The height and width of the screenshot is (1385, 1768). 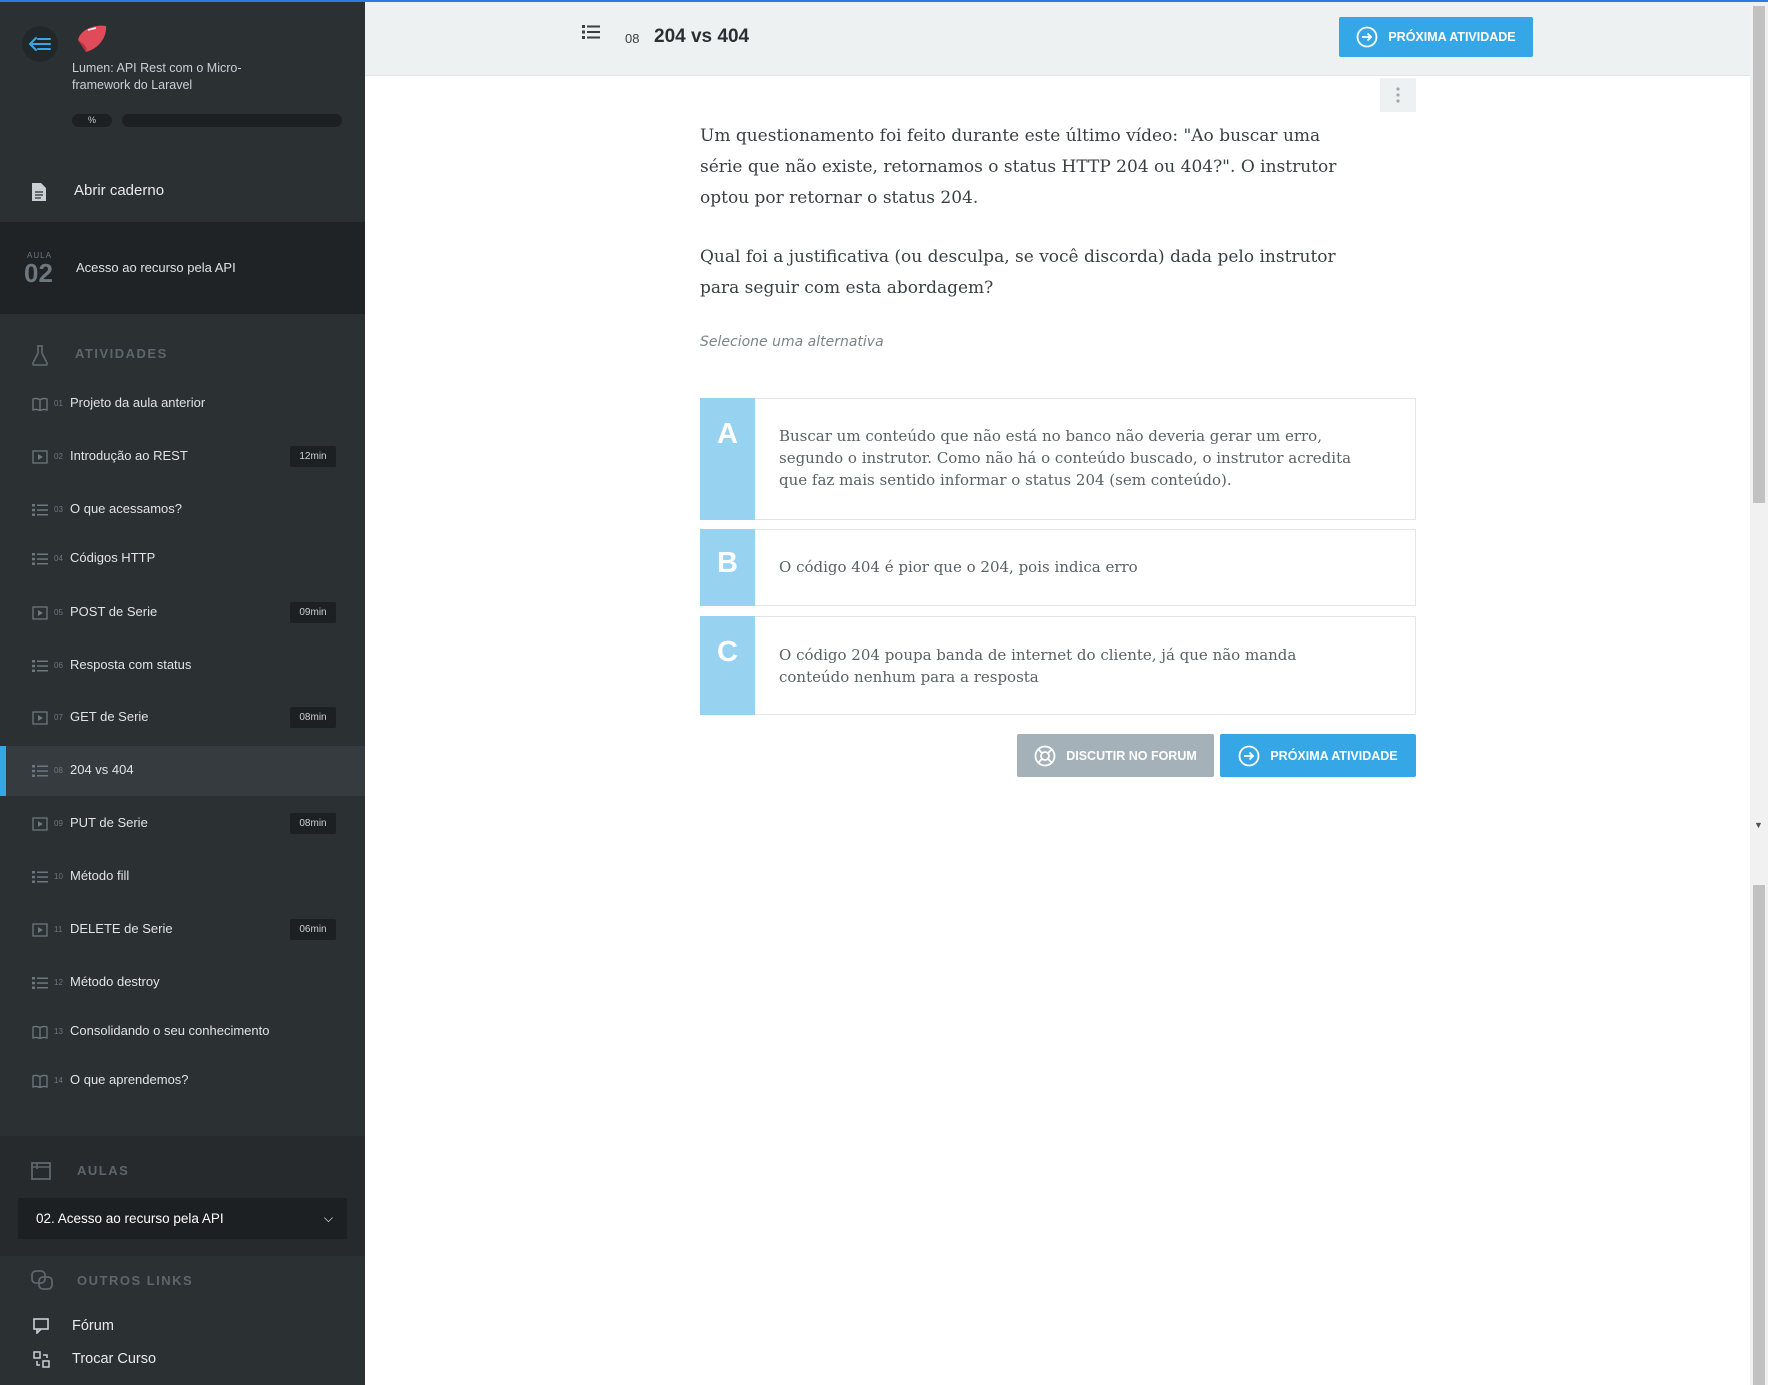 I want to click on activity-item: 03 O que acessamos?, so click(x=182, y=510).